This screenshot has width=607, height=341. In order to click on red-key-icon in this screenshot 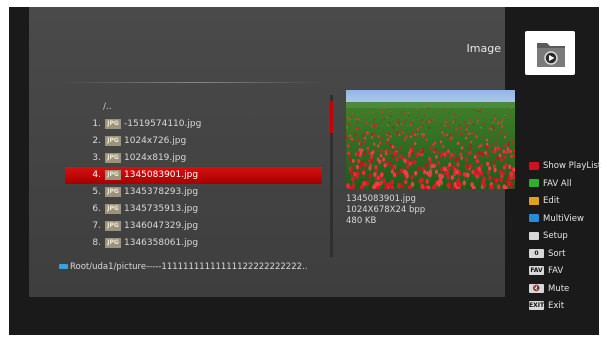, I will do `click(534, 165)`.